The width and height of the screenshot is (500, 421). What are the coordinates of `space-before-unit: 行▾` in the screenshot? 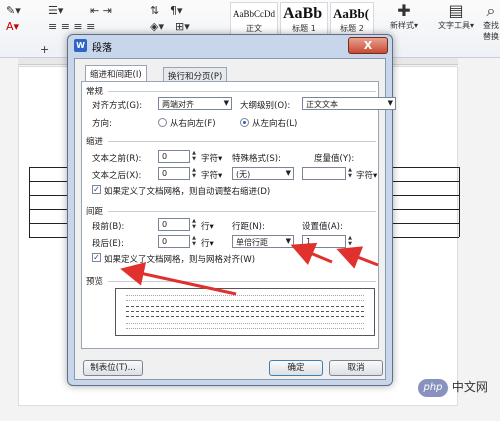 It's located at (207, 226).